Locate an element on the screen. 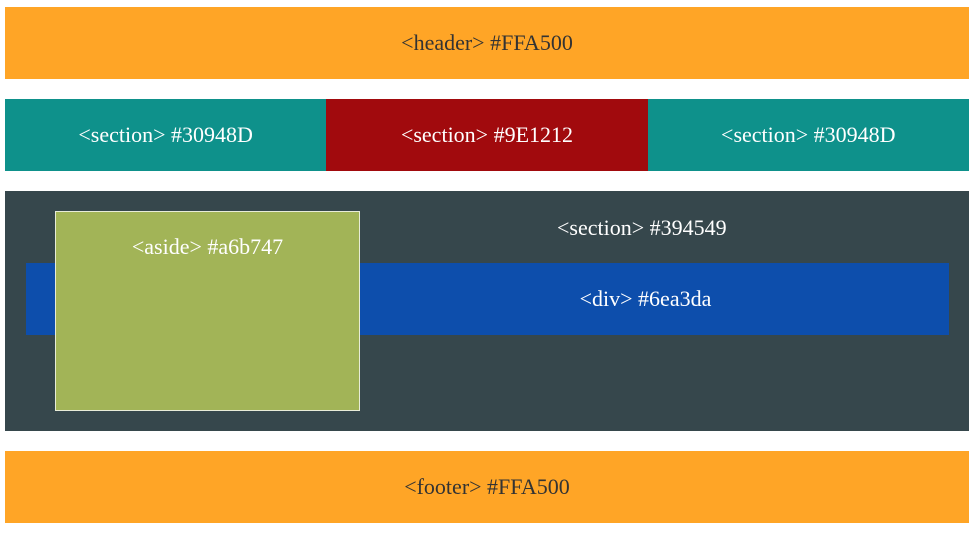  div-label: <div> #6ea3da is located at coordinates (645, 298).